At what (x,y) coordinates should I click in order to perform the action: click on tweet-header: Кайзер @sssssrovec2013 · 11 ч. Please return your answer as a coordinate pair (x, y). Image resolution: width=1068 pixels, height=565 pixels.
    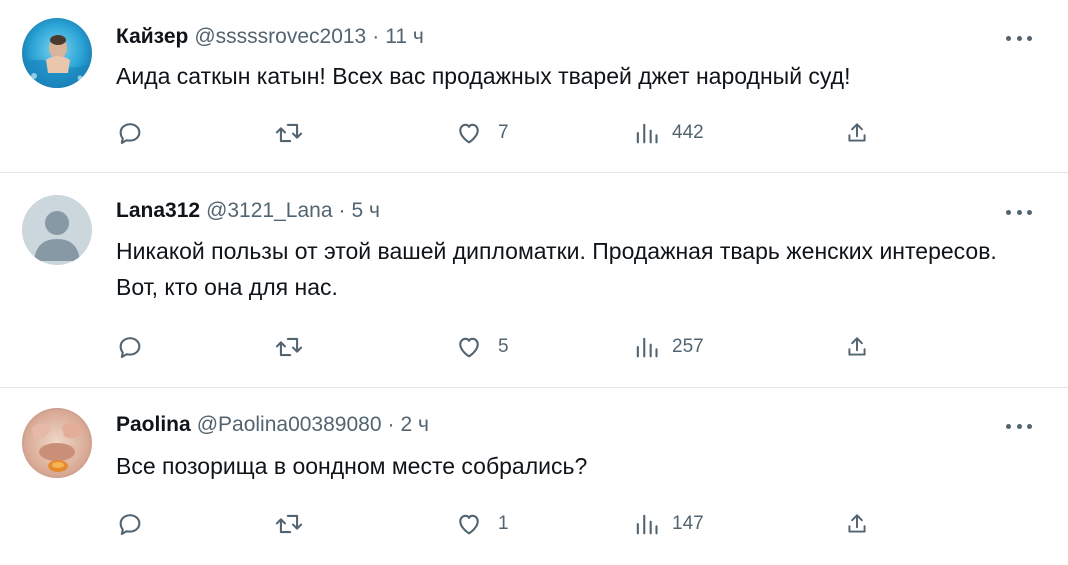
    Looking at the image, I should click on (270, 37).